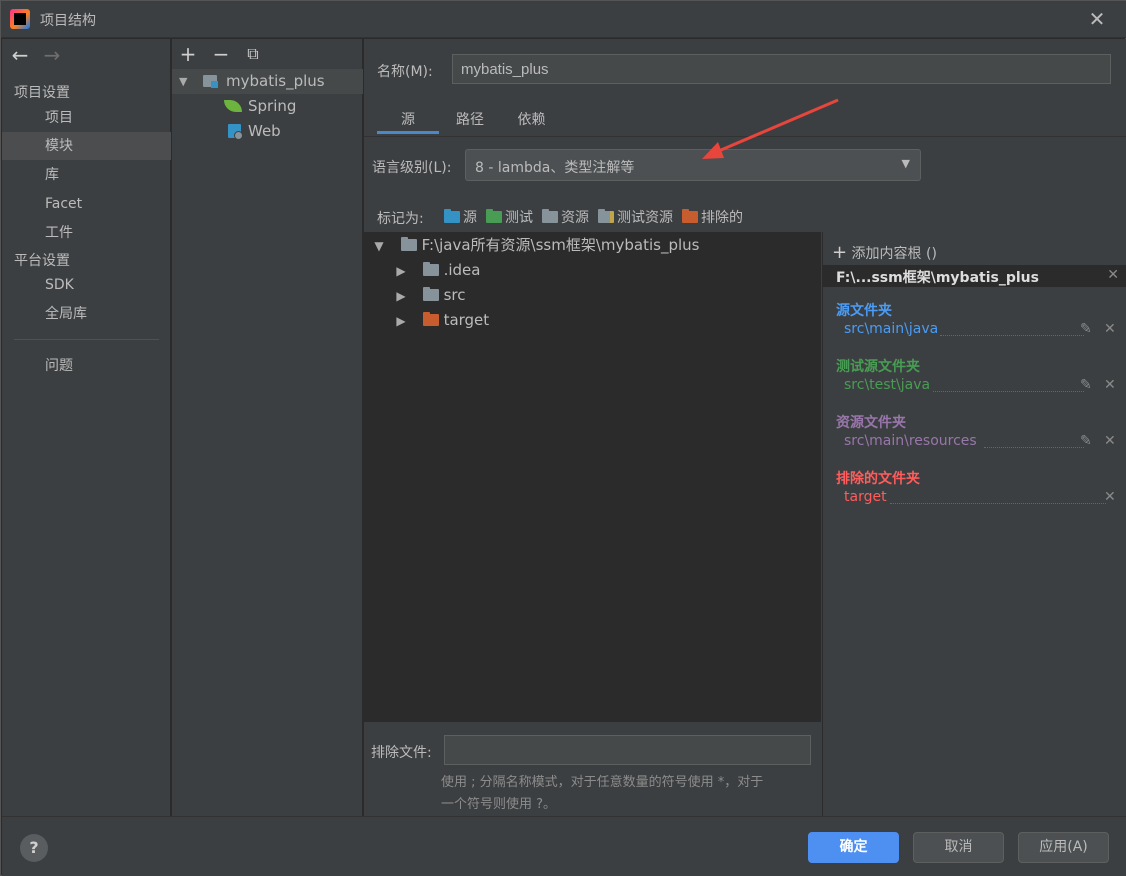 The height and width of the screenshot is (876, 1126). I want to click on mark-as-toolbar: 源 测试 资源 测试资源 排除的, so click(593, 217).